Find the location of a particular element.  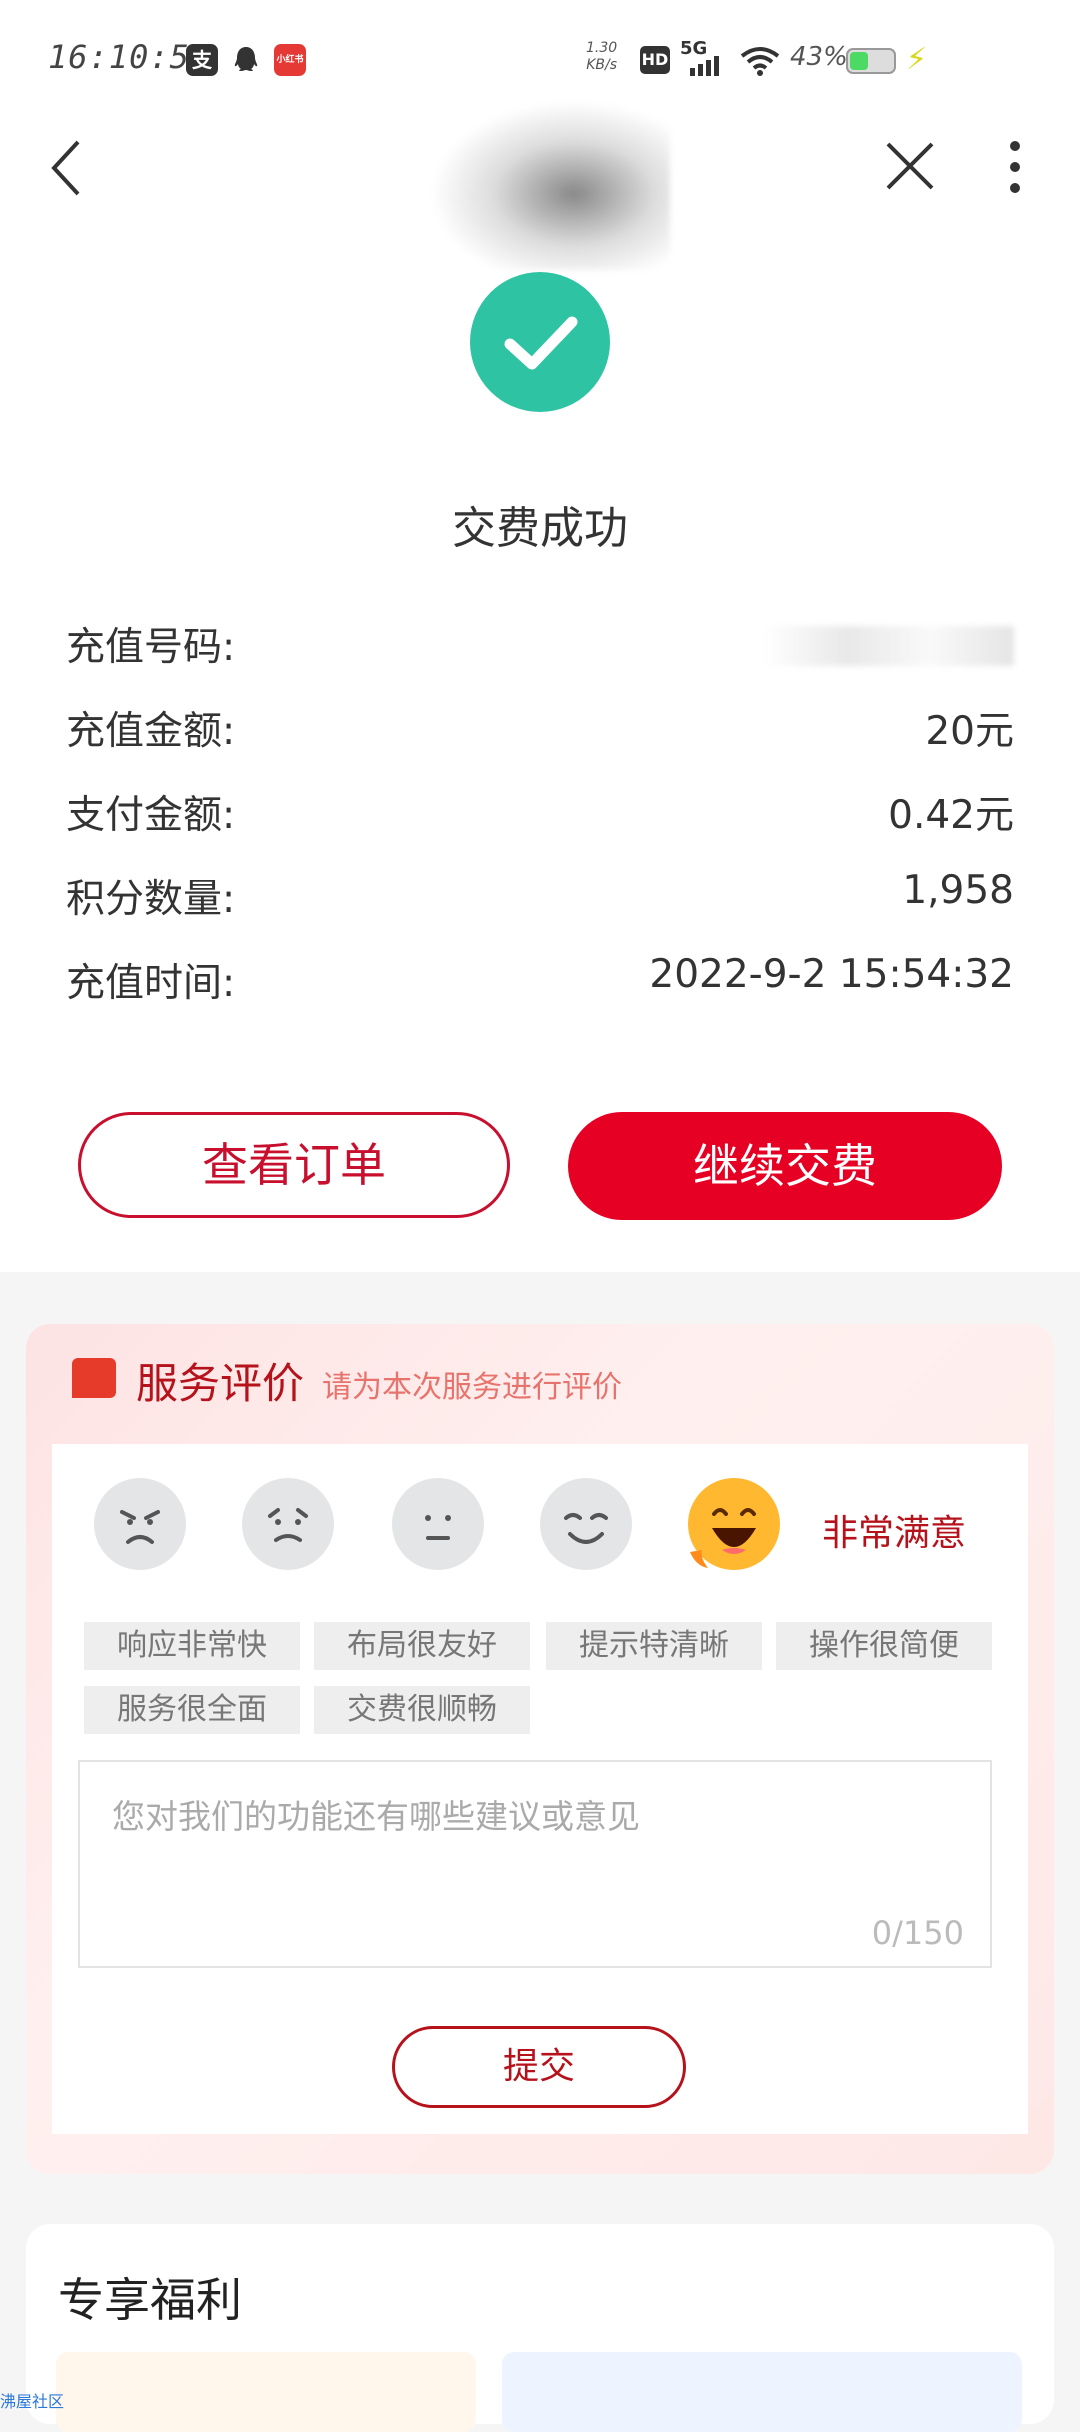

network-speed: 1.30 KB/s is located at coordinates (601, 57).